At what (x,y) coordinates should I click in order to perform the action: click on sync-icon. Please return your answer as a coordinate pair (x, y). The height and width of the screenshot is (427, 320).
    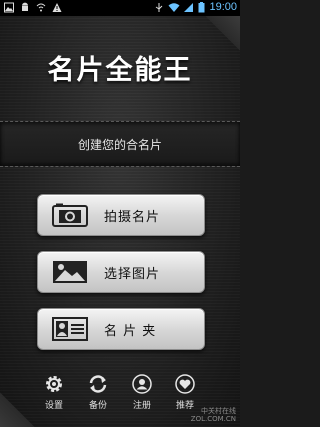
    Looking at the image, I should click on (98, 384).